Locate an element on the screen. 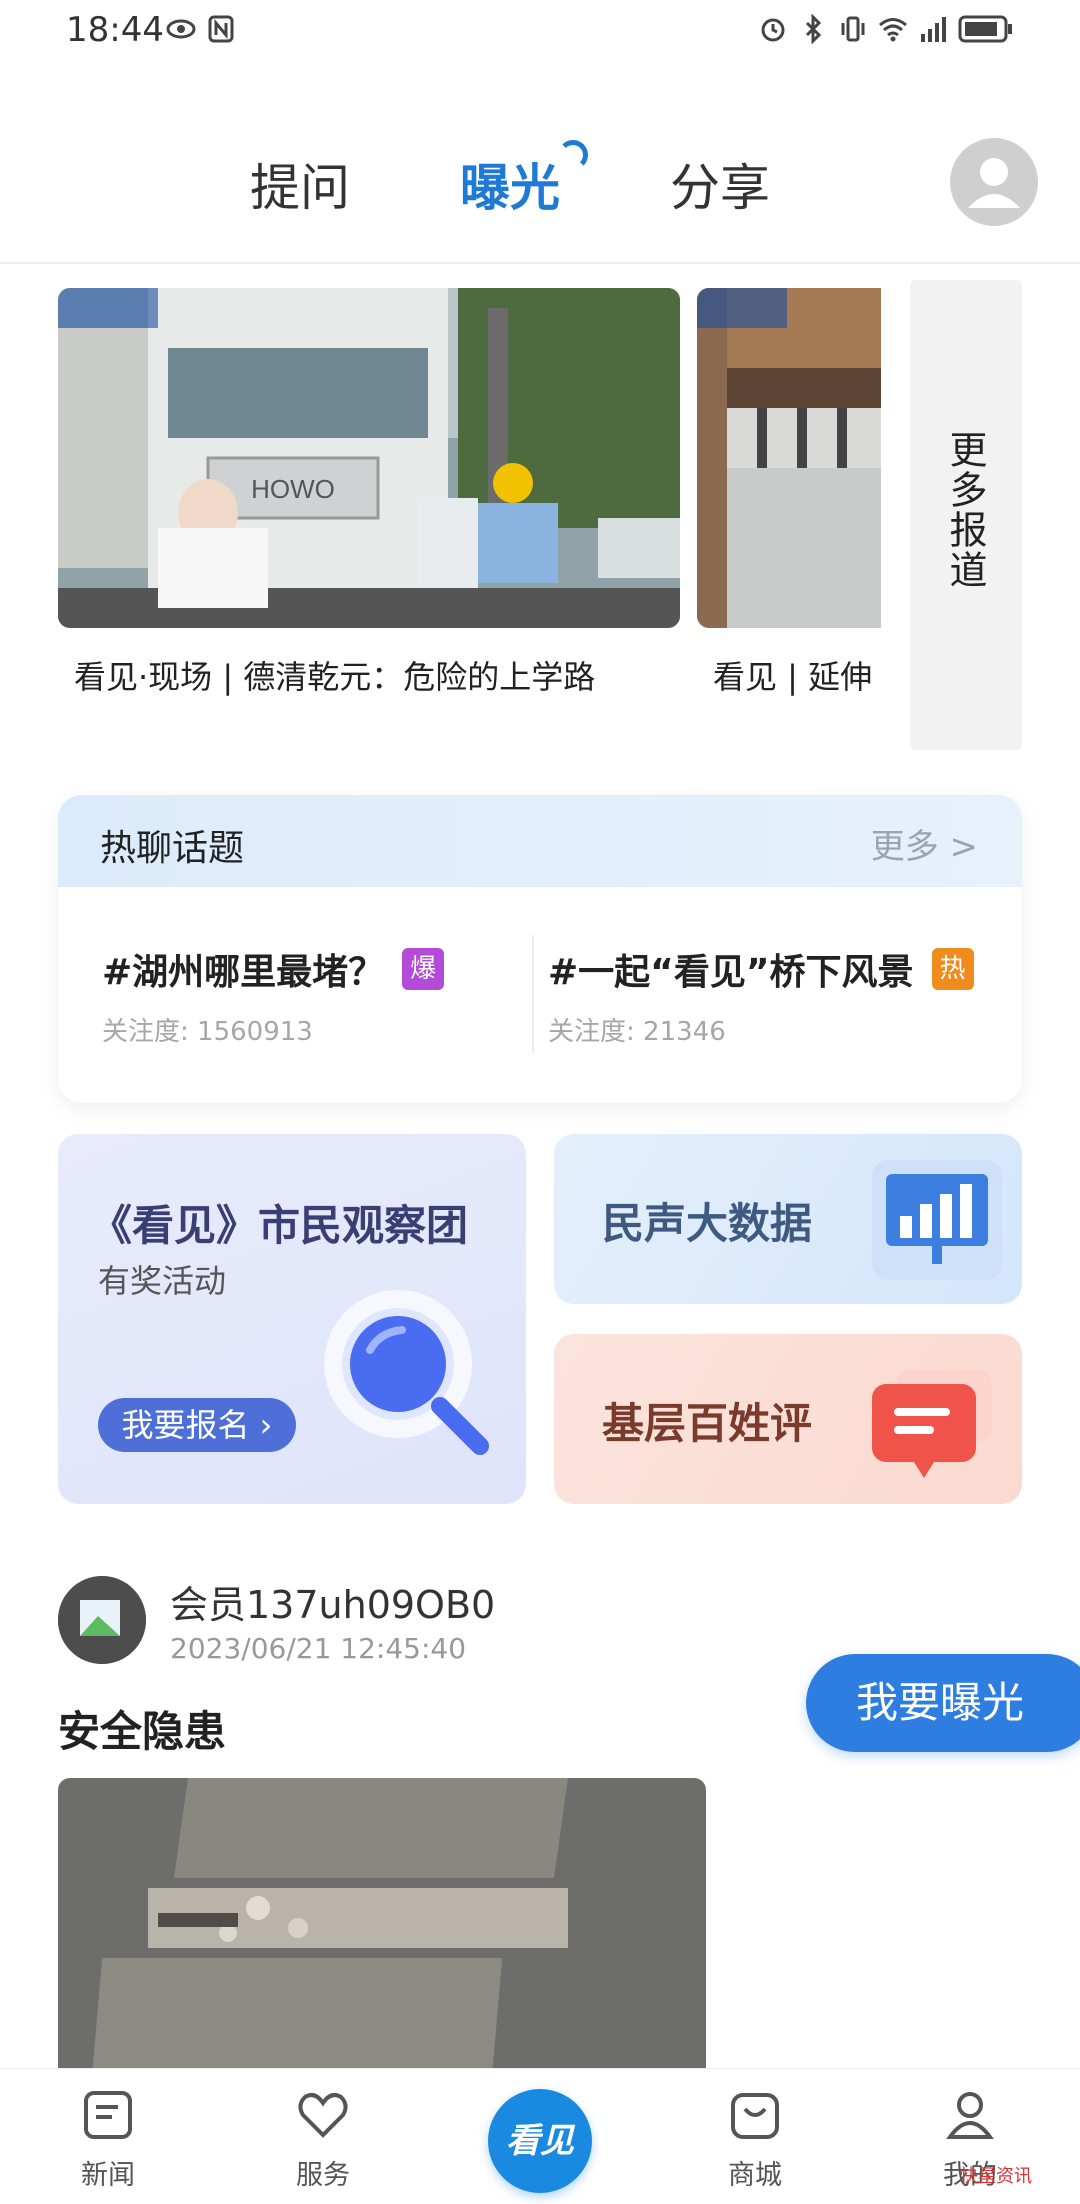 This screenshot has height=2204, width=1080. truck-brand-text: HOWO is located at coordinates (293, 489).